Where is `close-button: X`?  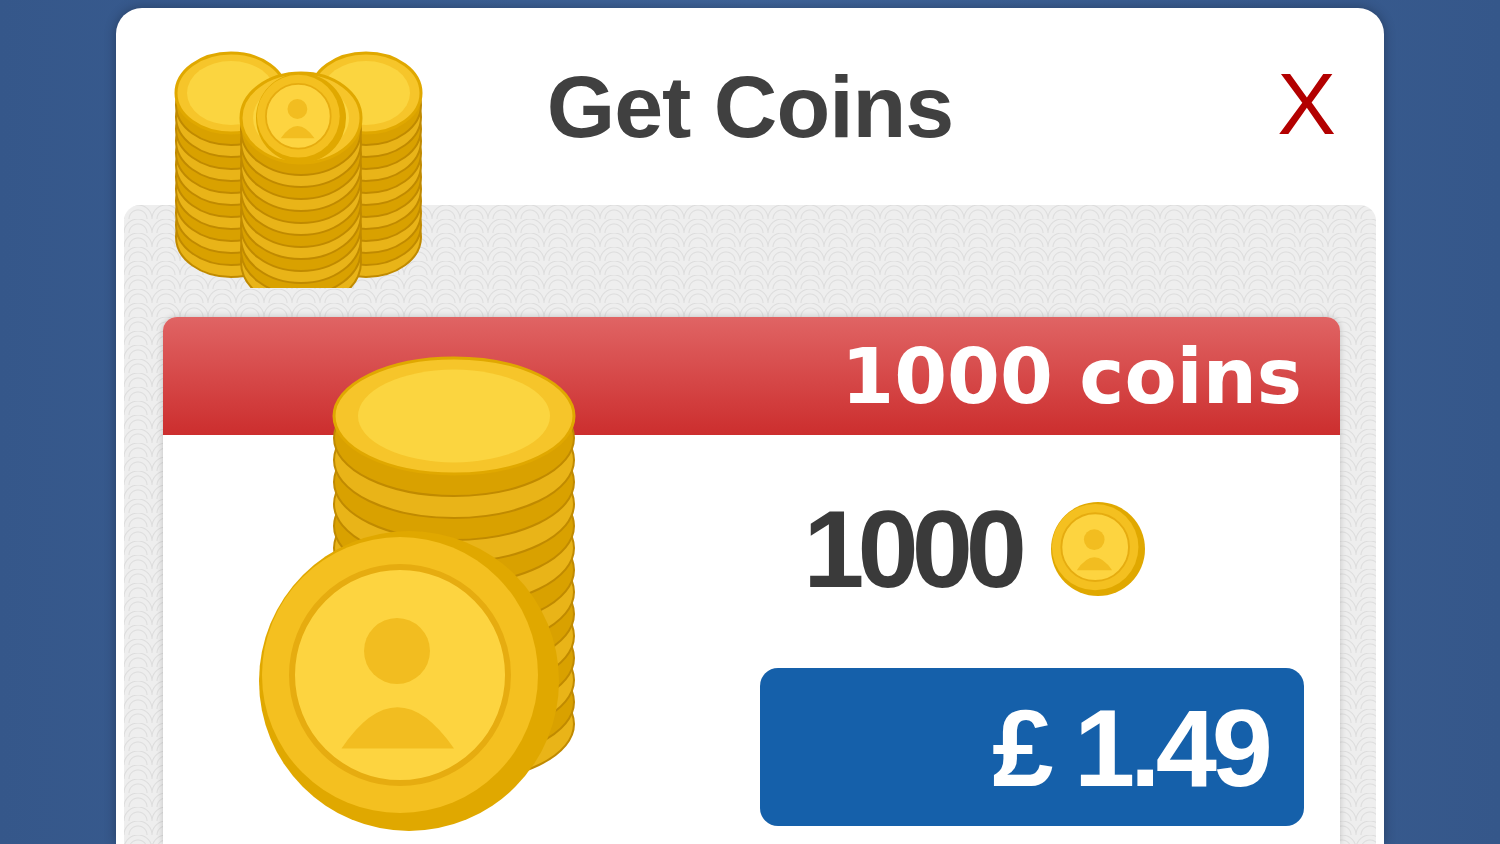
close-button: X is located at coordinates (1306, 104).